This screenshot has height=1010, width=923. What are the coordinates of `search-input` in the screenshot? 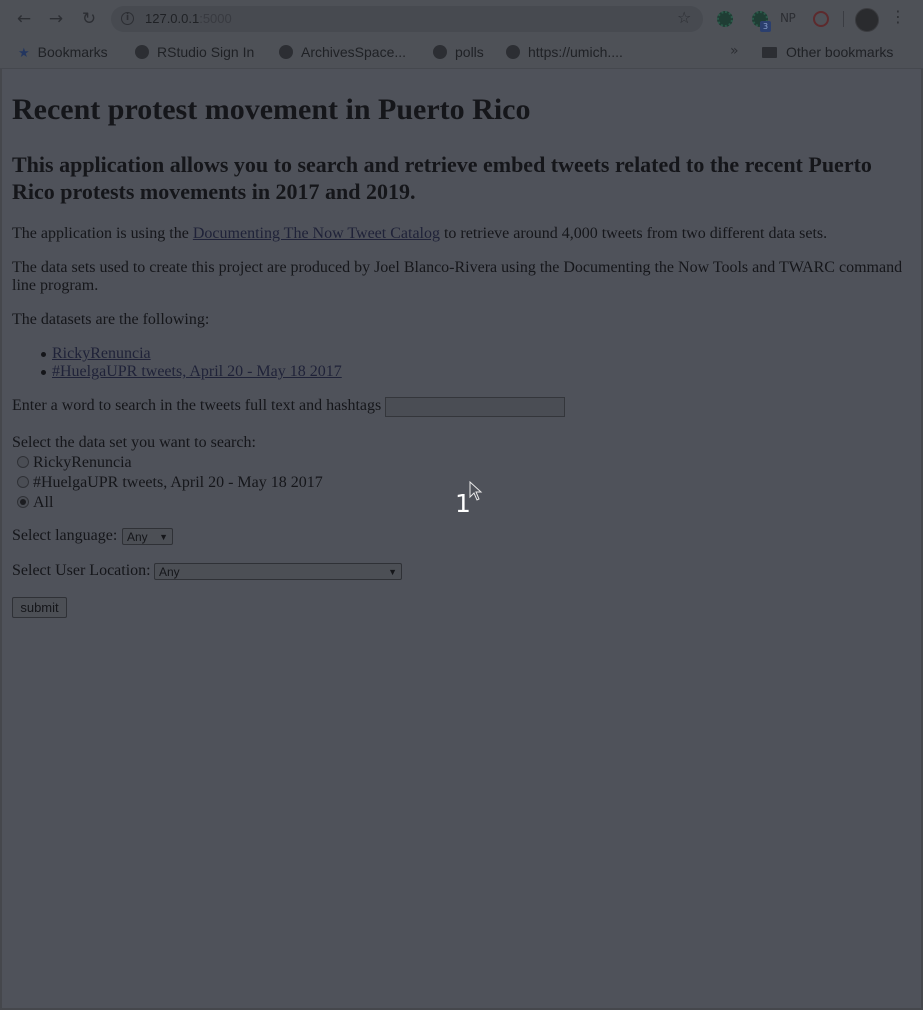 It's located at (475, 407).